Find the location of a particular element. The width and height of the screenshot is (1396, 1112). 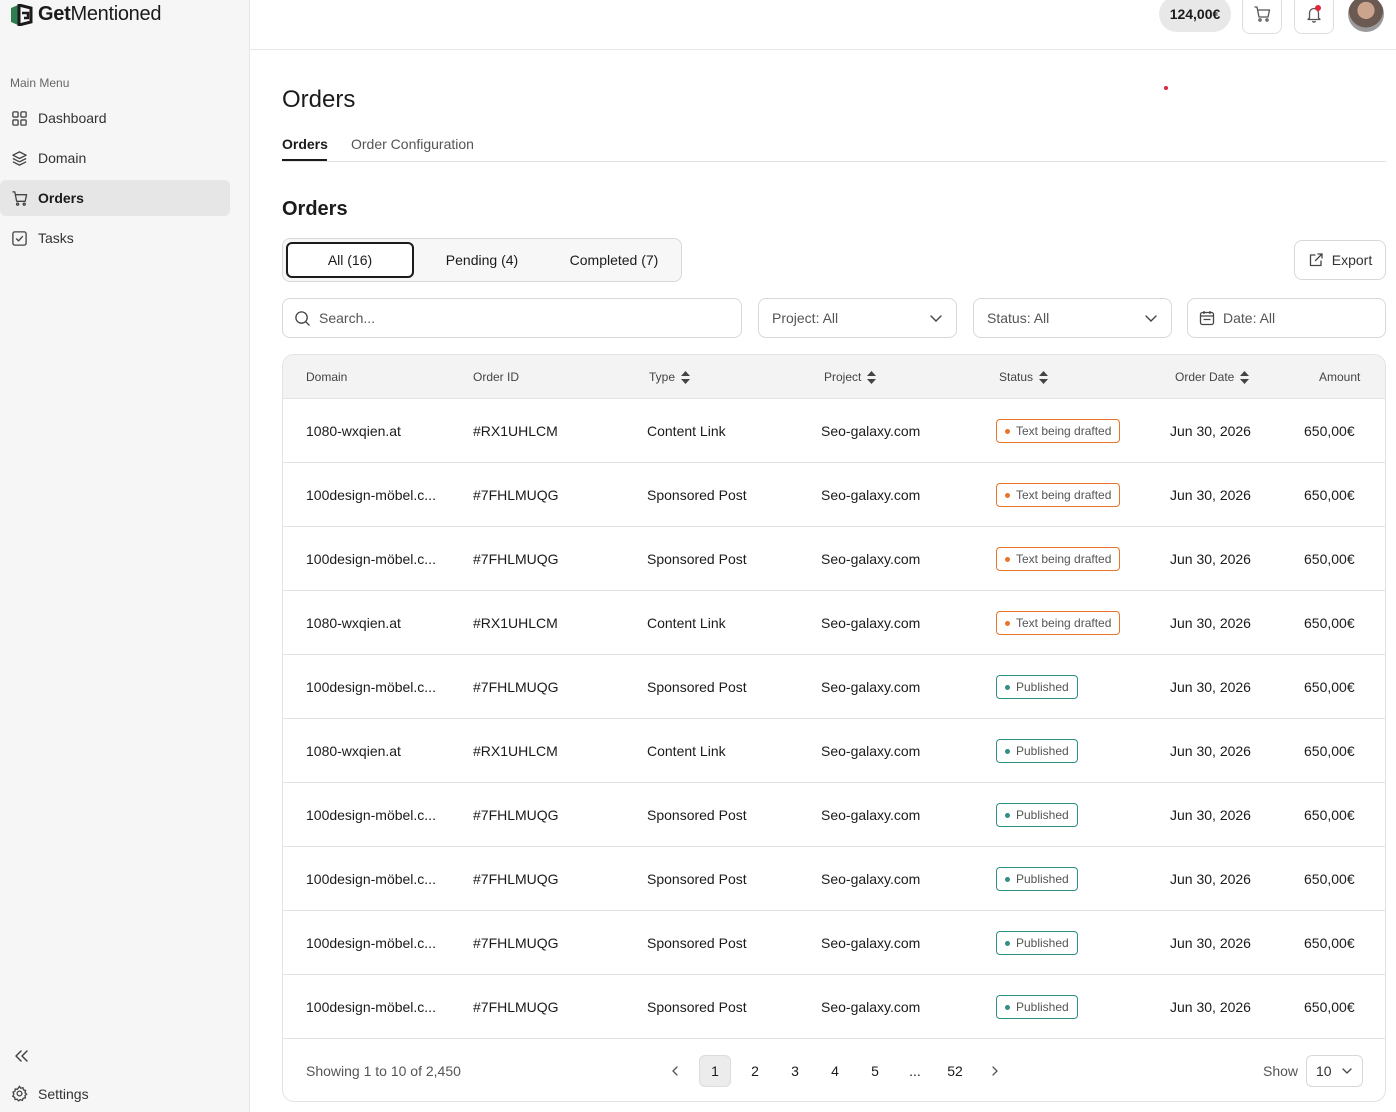

user-avatar is located at coordinates (1366, 16).